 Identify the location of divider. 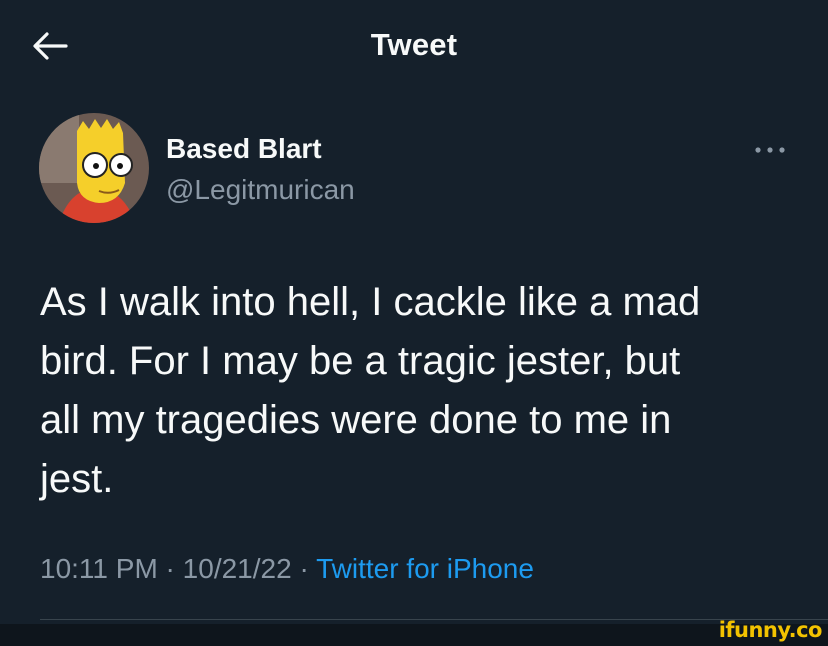
(434, 619).